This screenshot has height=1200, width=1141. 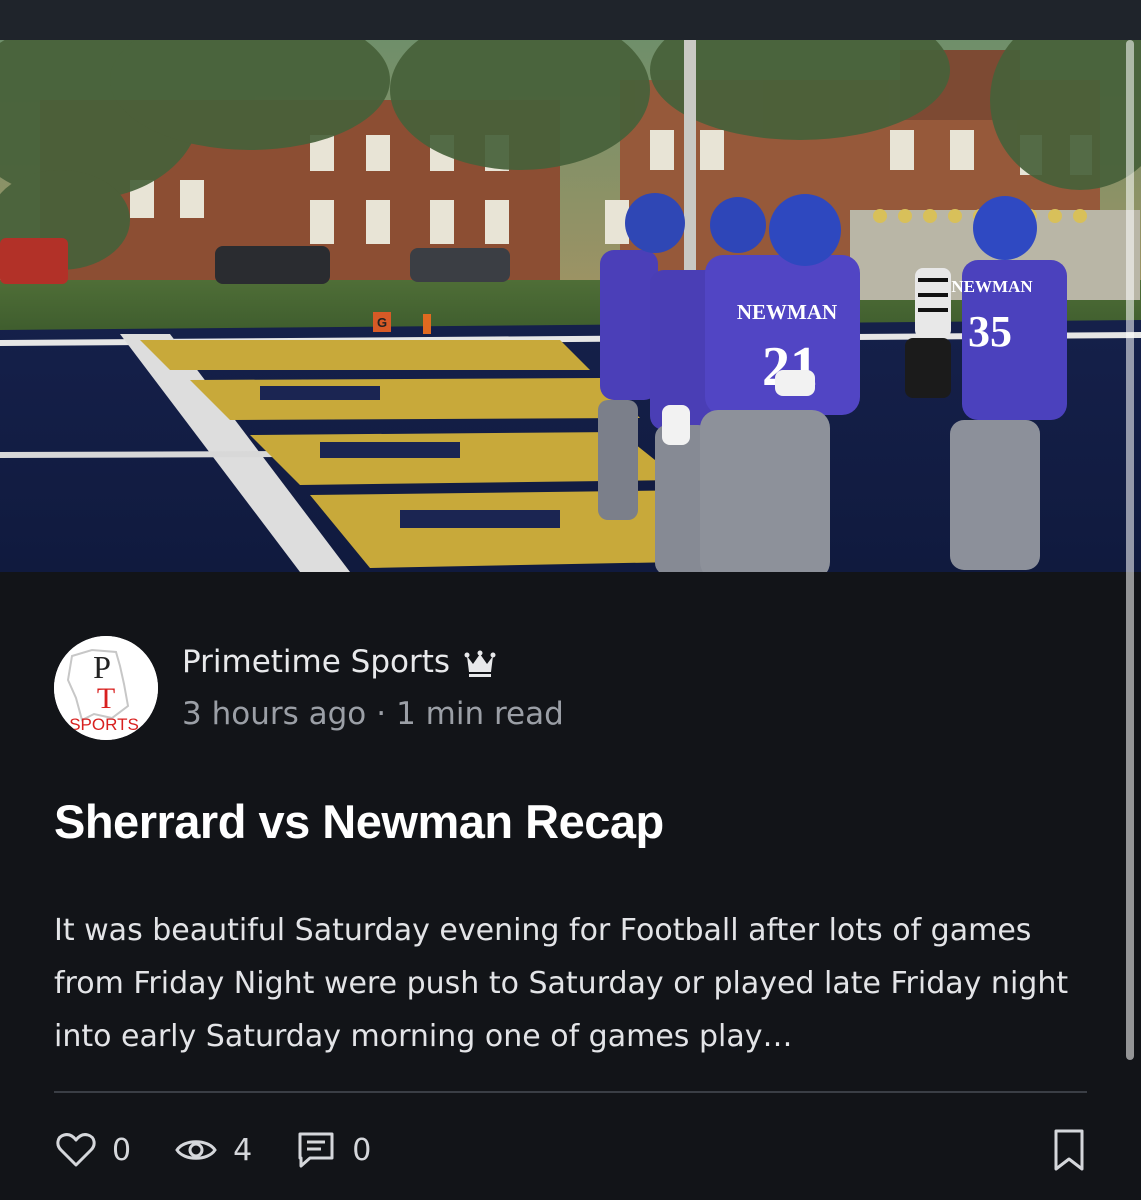 What do you see at coordinates (570, 1092) in the screenshot?
I see `divider` at bounding box center [570, 1092].